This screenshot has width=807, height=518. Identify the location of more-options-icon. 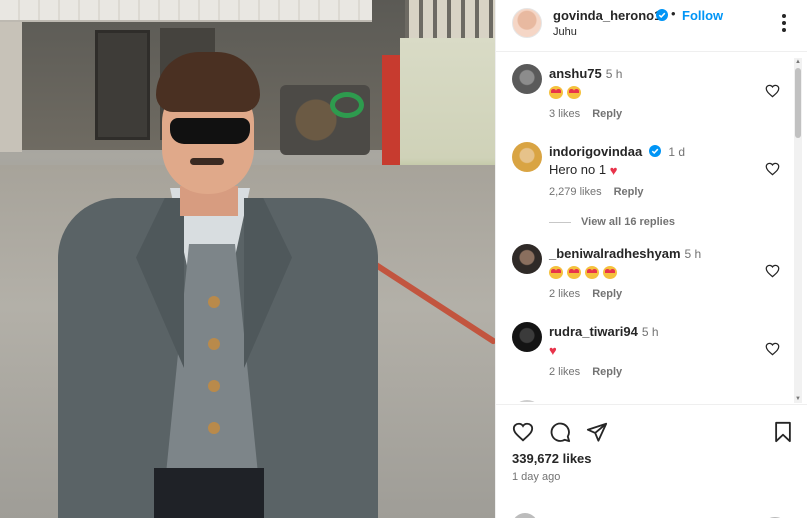
(784, 23).